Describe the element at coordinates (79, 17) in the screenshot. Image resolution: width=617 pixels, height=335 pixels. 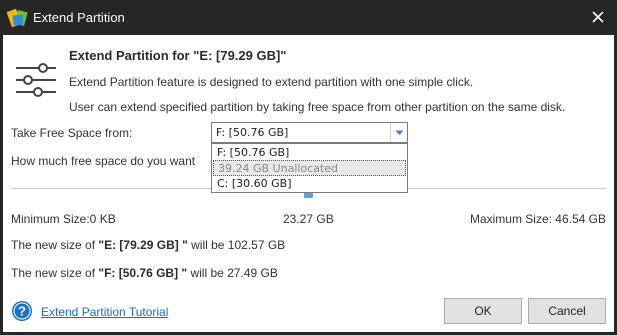
I see `window-title: Extend Partition` at that location.